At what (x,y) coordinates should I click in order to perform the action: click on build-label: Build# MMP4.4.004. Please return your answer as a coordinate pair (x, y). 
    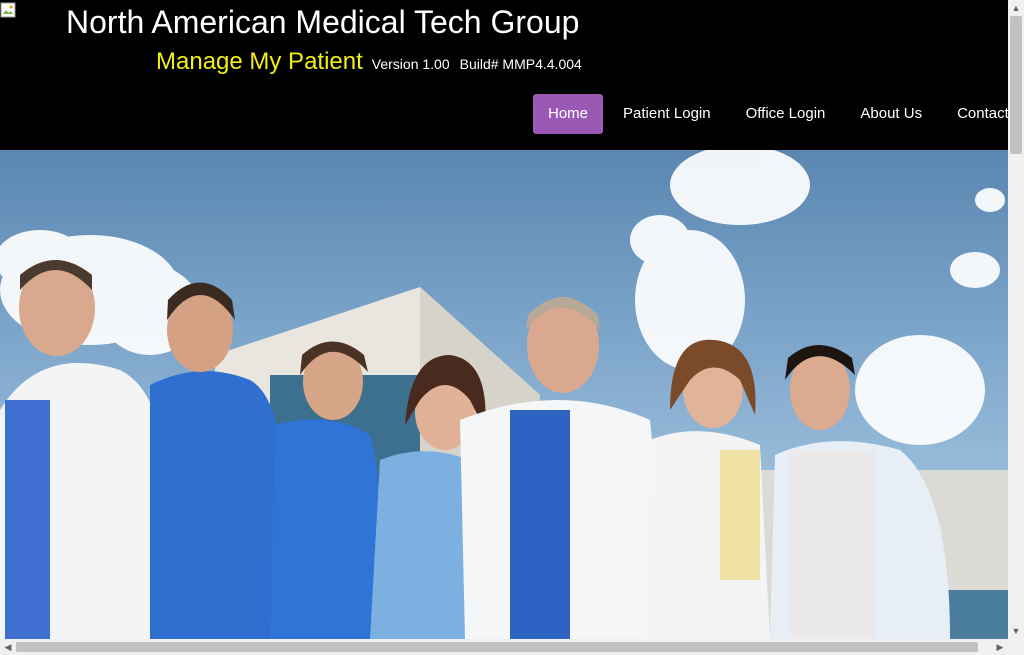
    Looking at the image, I should click on (520, 64).